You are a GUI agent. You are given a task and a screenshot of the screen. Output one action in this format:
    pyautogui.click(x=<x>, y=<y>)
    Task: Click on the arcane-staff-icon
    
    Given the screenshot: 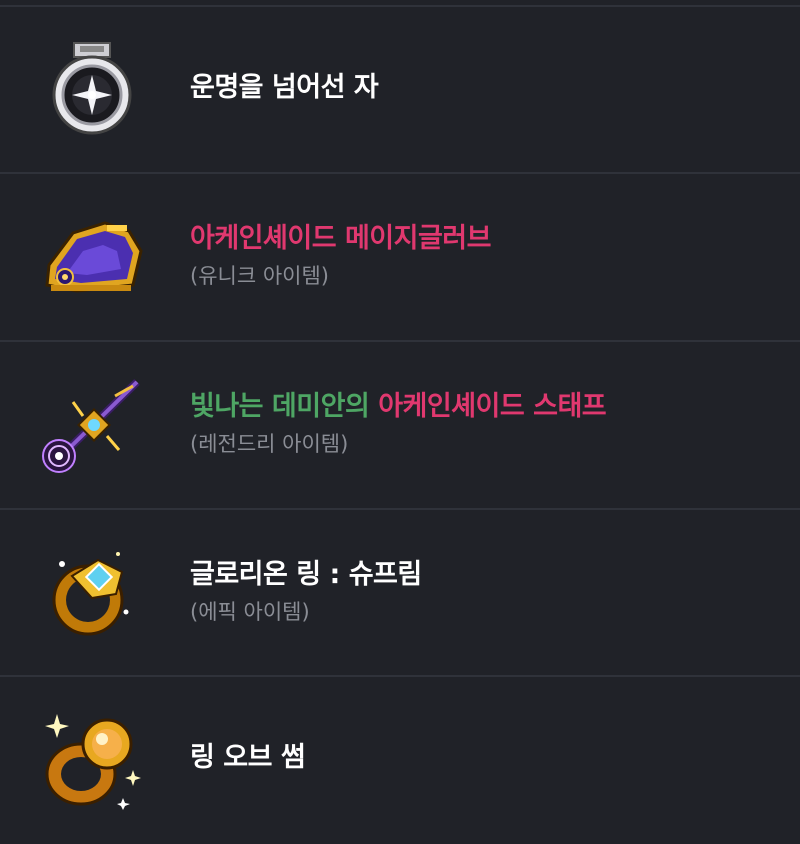 What is the action you would take?
    pyautogui.click(x=92, y=426)
    